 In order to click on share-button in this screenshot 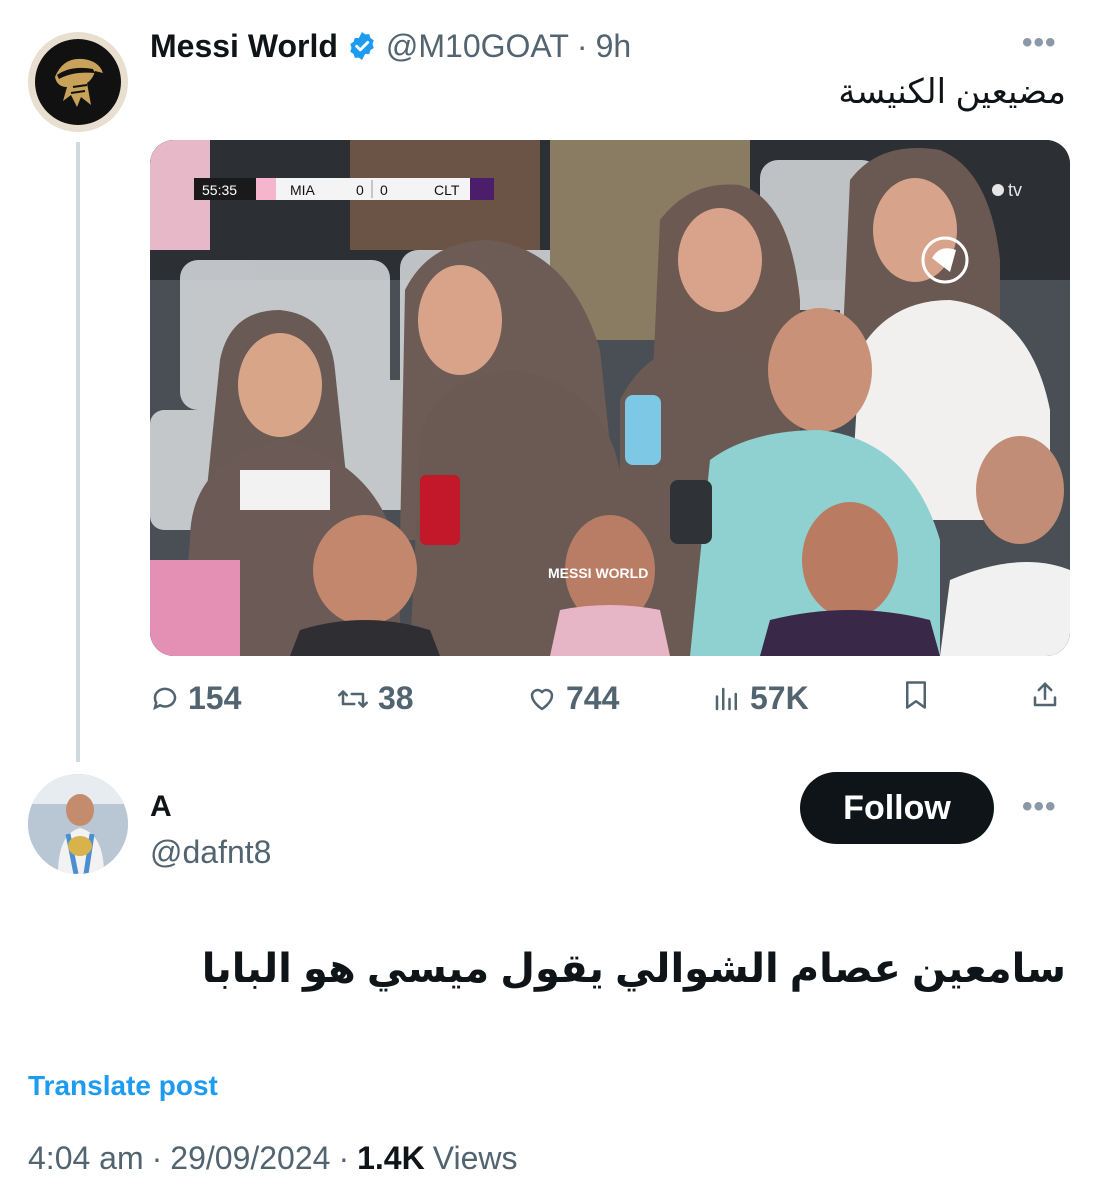, I will do `click(1045, 695)`.